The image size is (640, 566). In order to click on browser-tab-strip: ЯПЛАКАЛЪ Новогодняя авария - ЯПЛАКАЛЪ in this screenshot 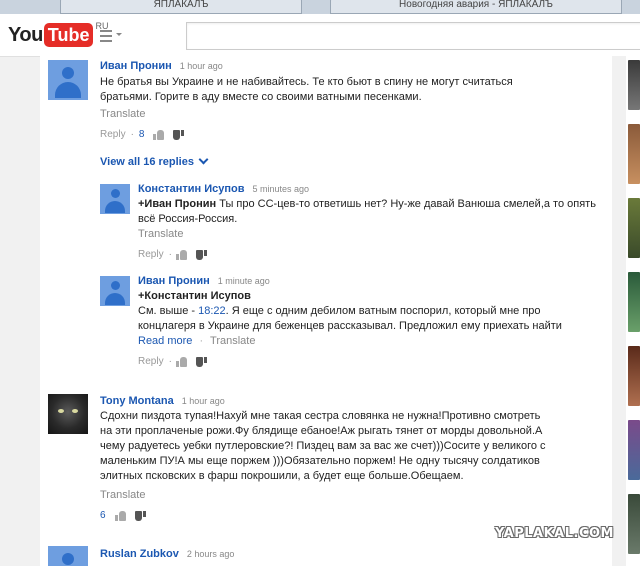, I will do `click(320, 7)`.